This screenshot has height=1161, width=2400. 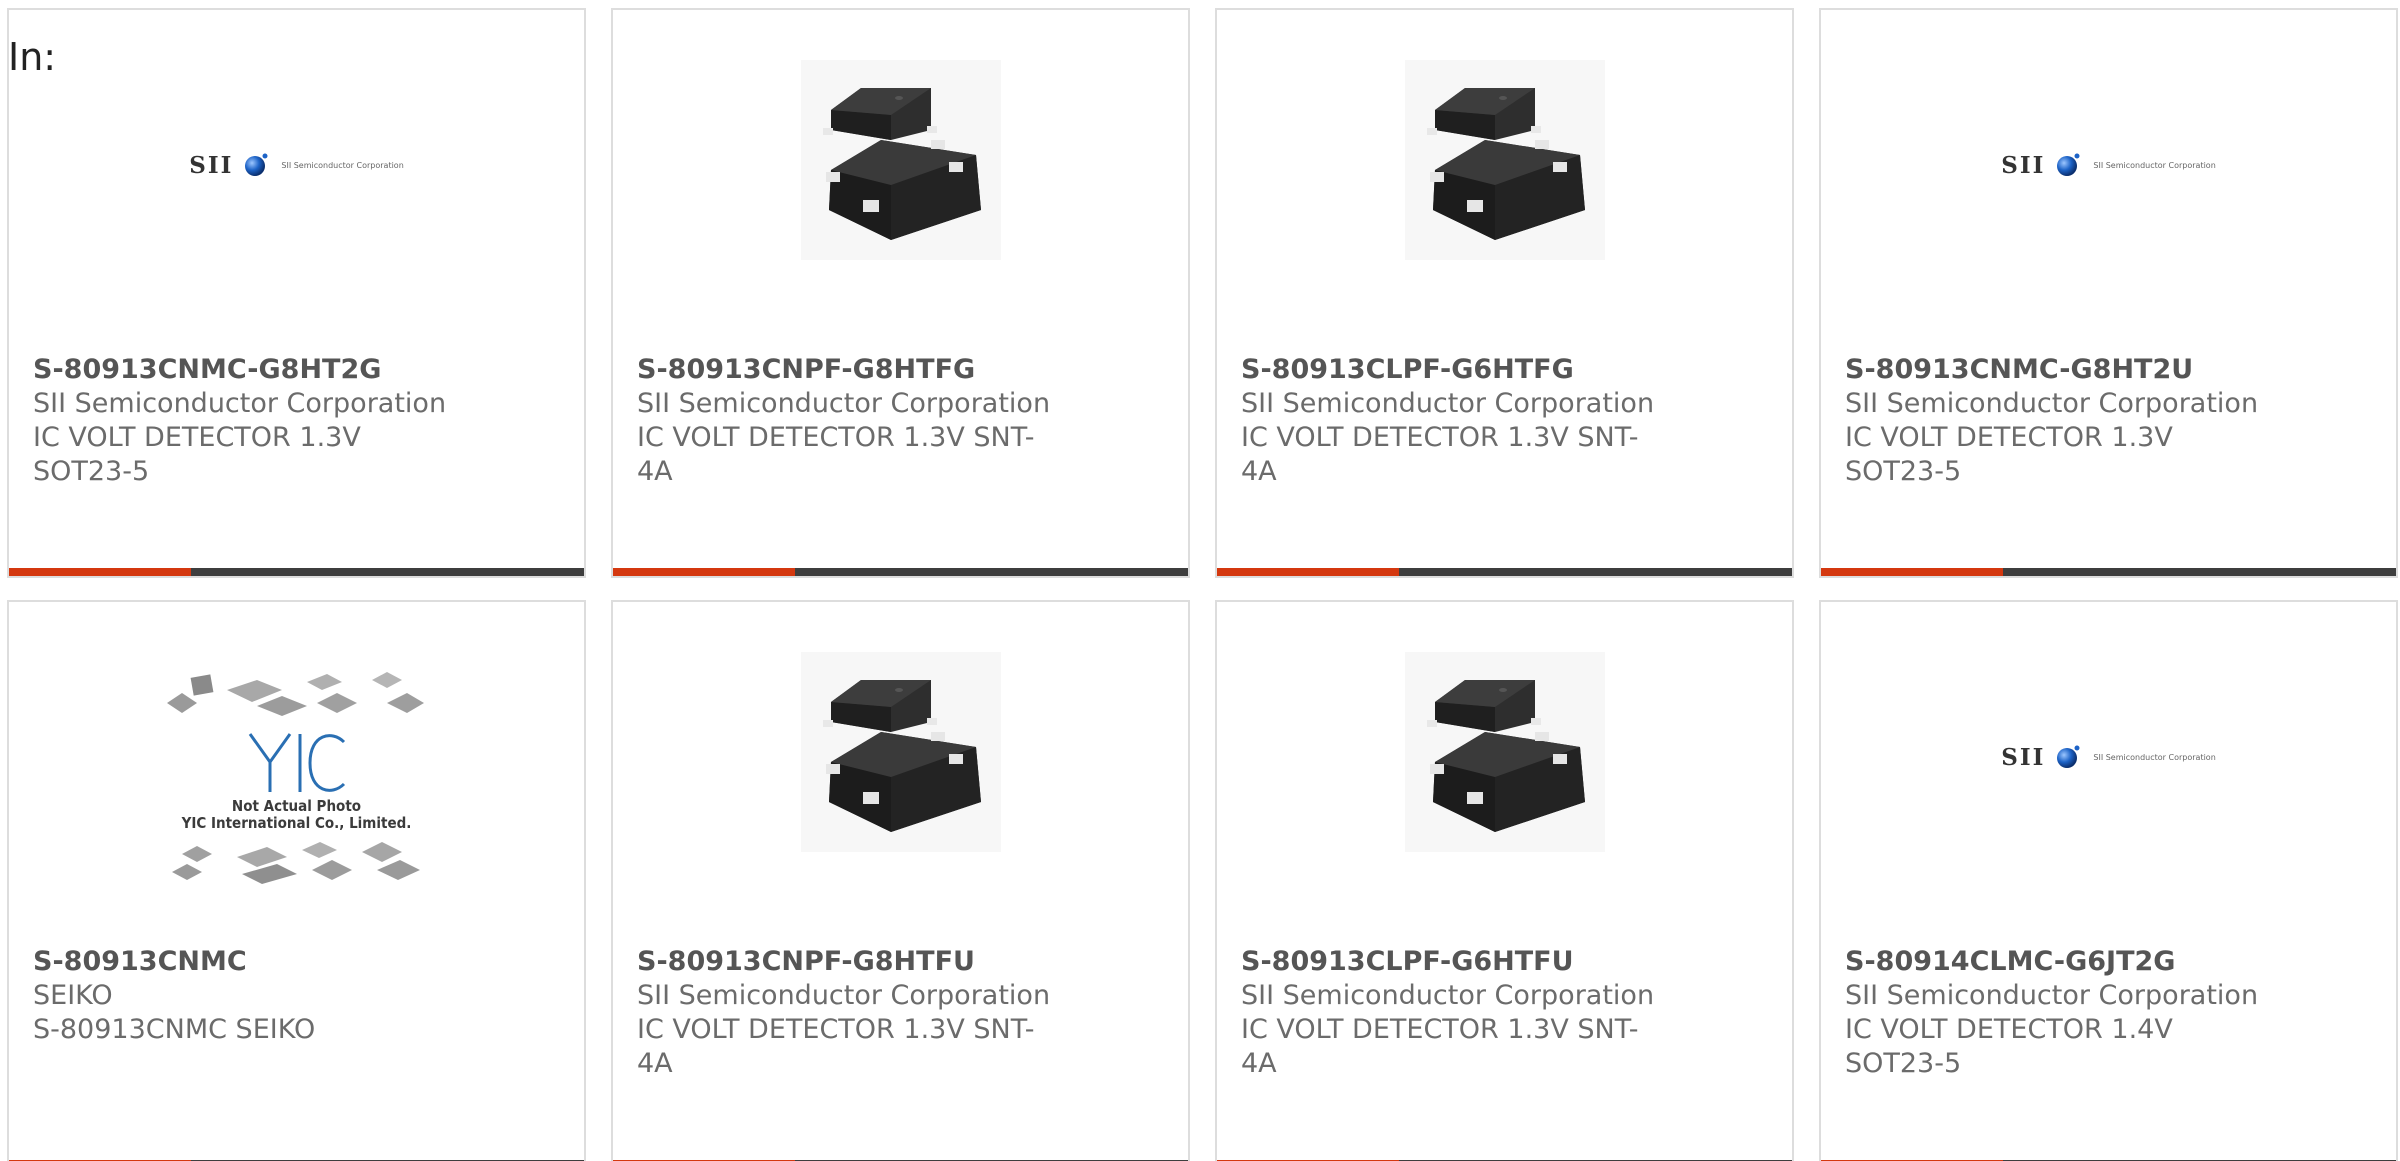 What do you see at coordinates (900, 370) in the screenshot?
I see `part-number: S-80913CNPF-G8HTFG` at bounding box center [900, 370].